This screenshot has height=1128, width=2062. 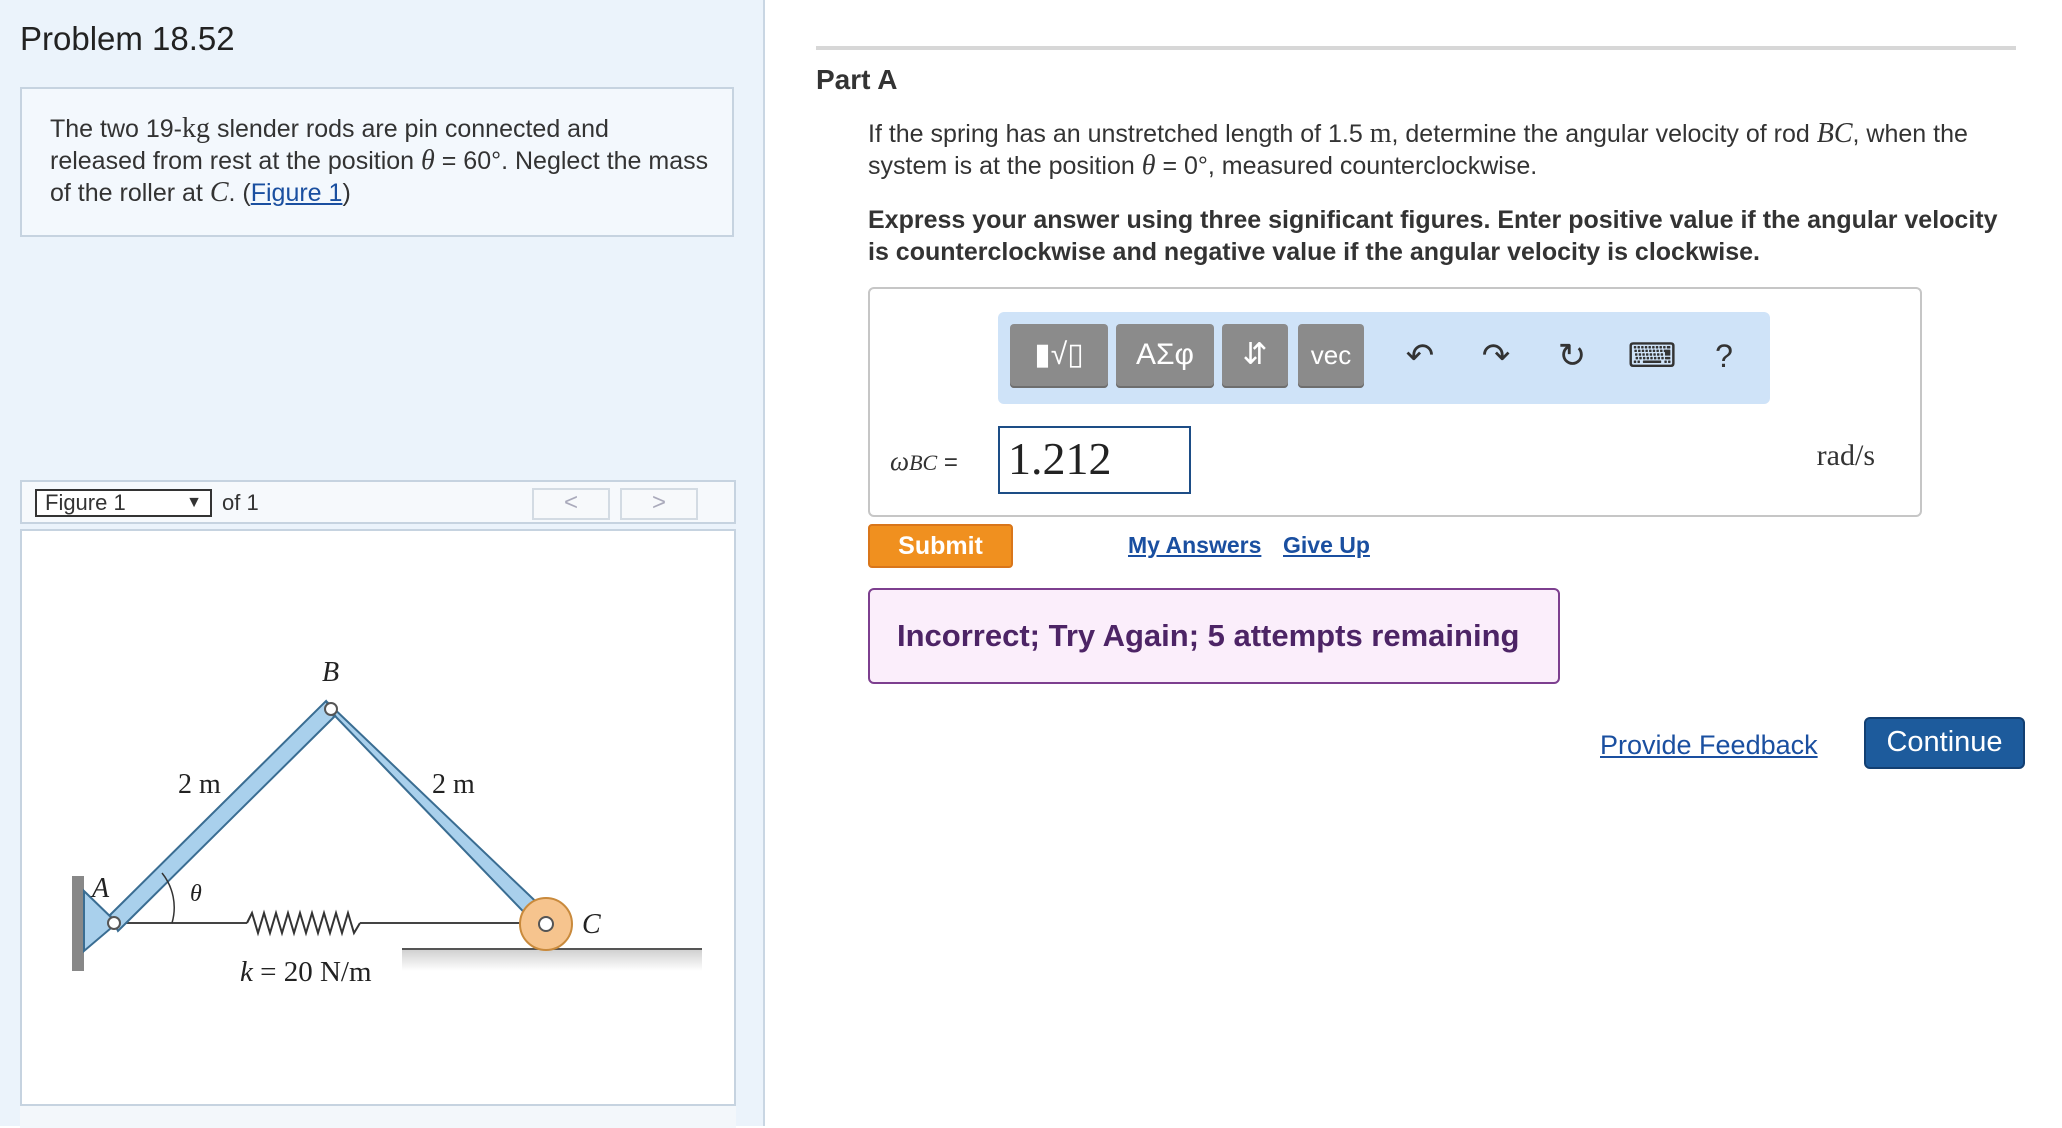 I want to click on figure-link: Figure 1, so click(x=297, y=193).